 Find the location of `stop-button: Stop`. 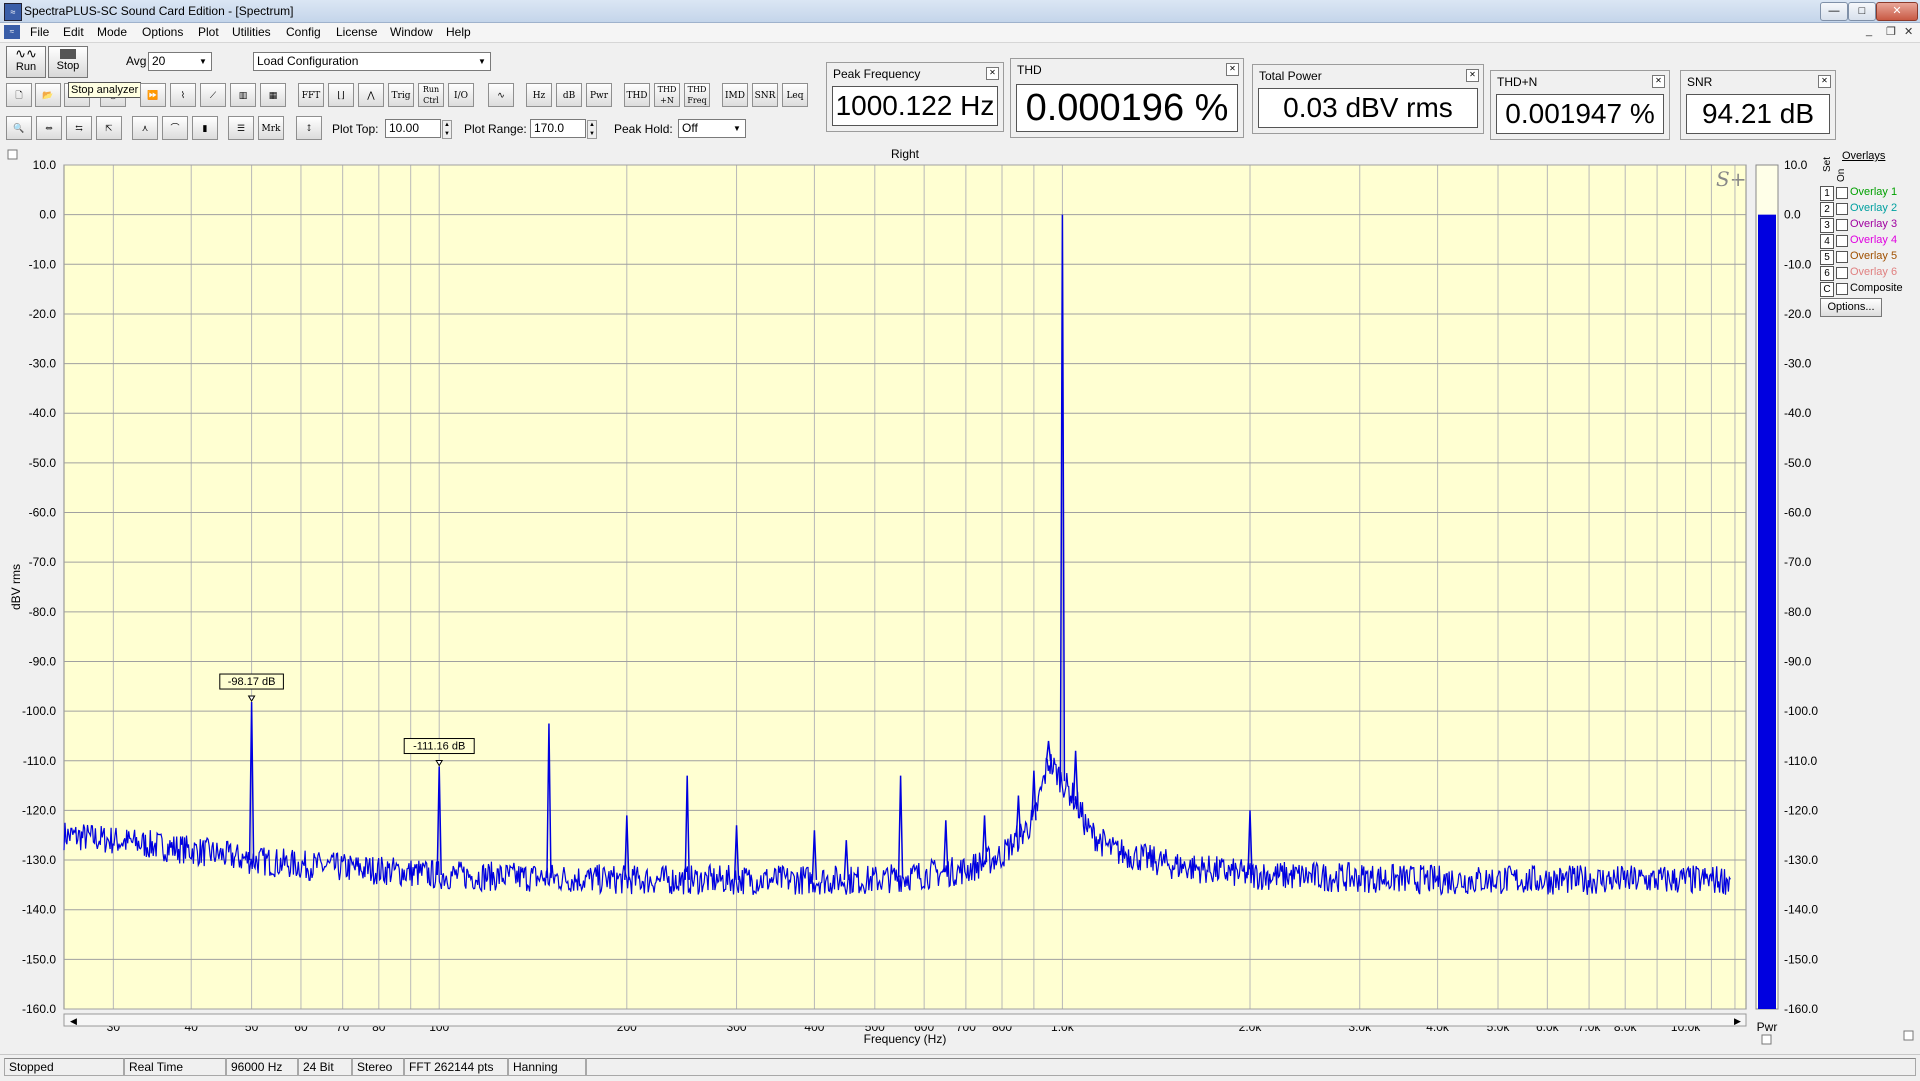

stop-button: Stop is located at coordinates (68, 62).